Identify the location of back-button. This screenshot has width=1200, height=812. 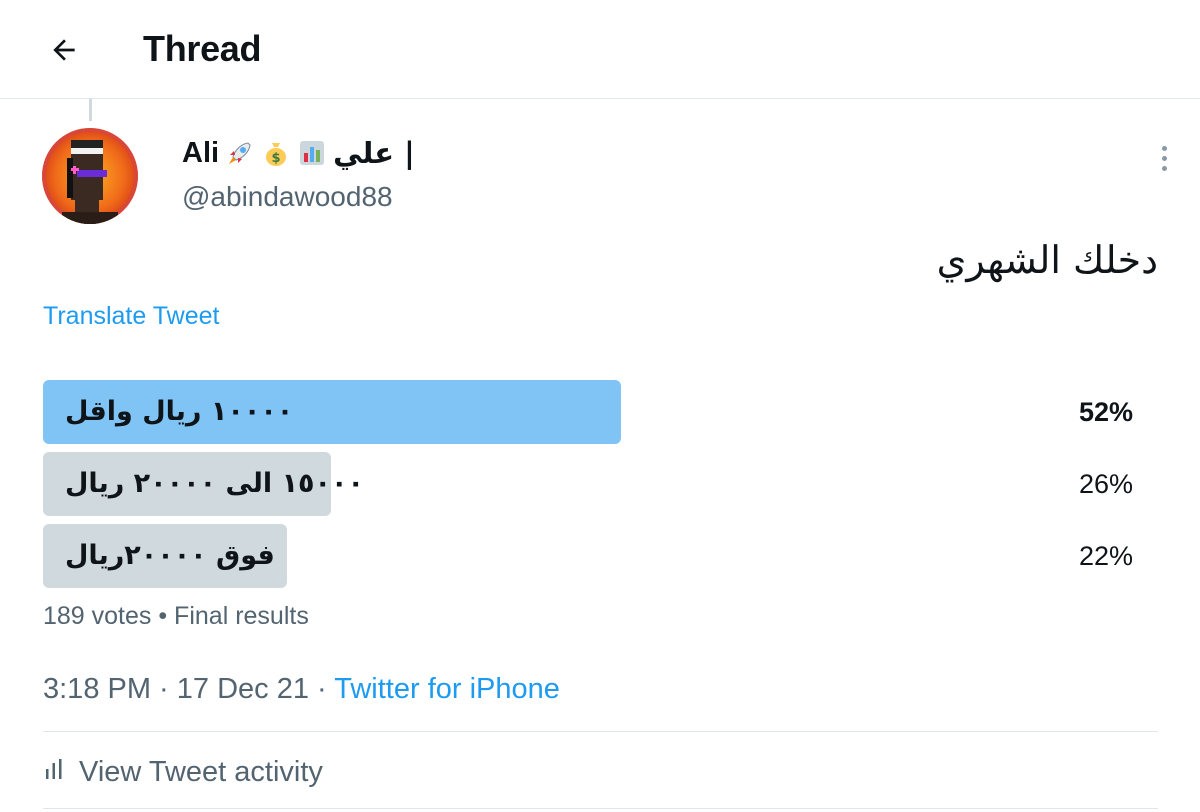
(64, 52).